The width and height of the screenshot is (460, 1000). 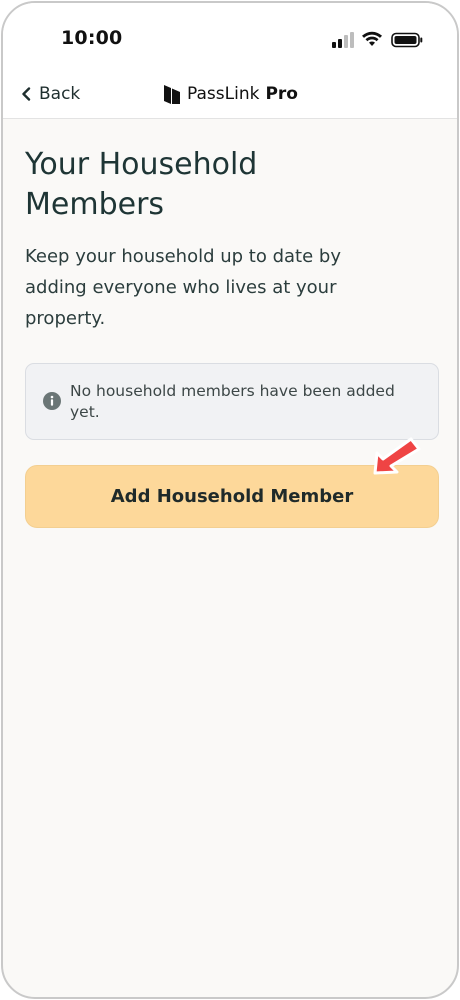 What do you see at coordinates (230, 36) in the screenshot?
I see `status-bar: 10:00` at bounding box center [230, 36].